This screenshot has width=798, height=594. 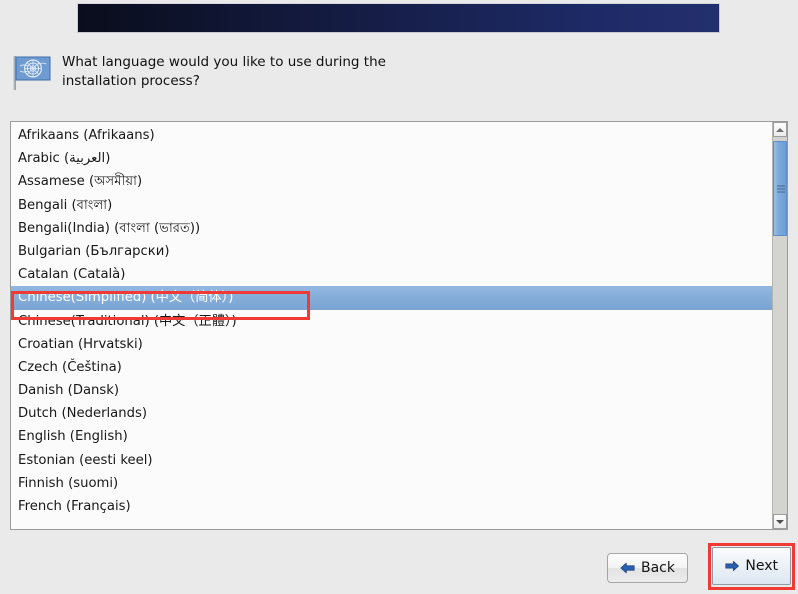 What do you see at coordinates (391, 367) in the screenshot?
I see `language-row: Czech (Čeština)` at bounding box center [391, 367].